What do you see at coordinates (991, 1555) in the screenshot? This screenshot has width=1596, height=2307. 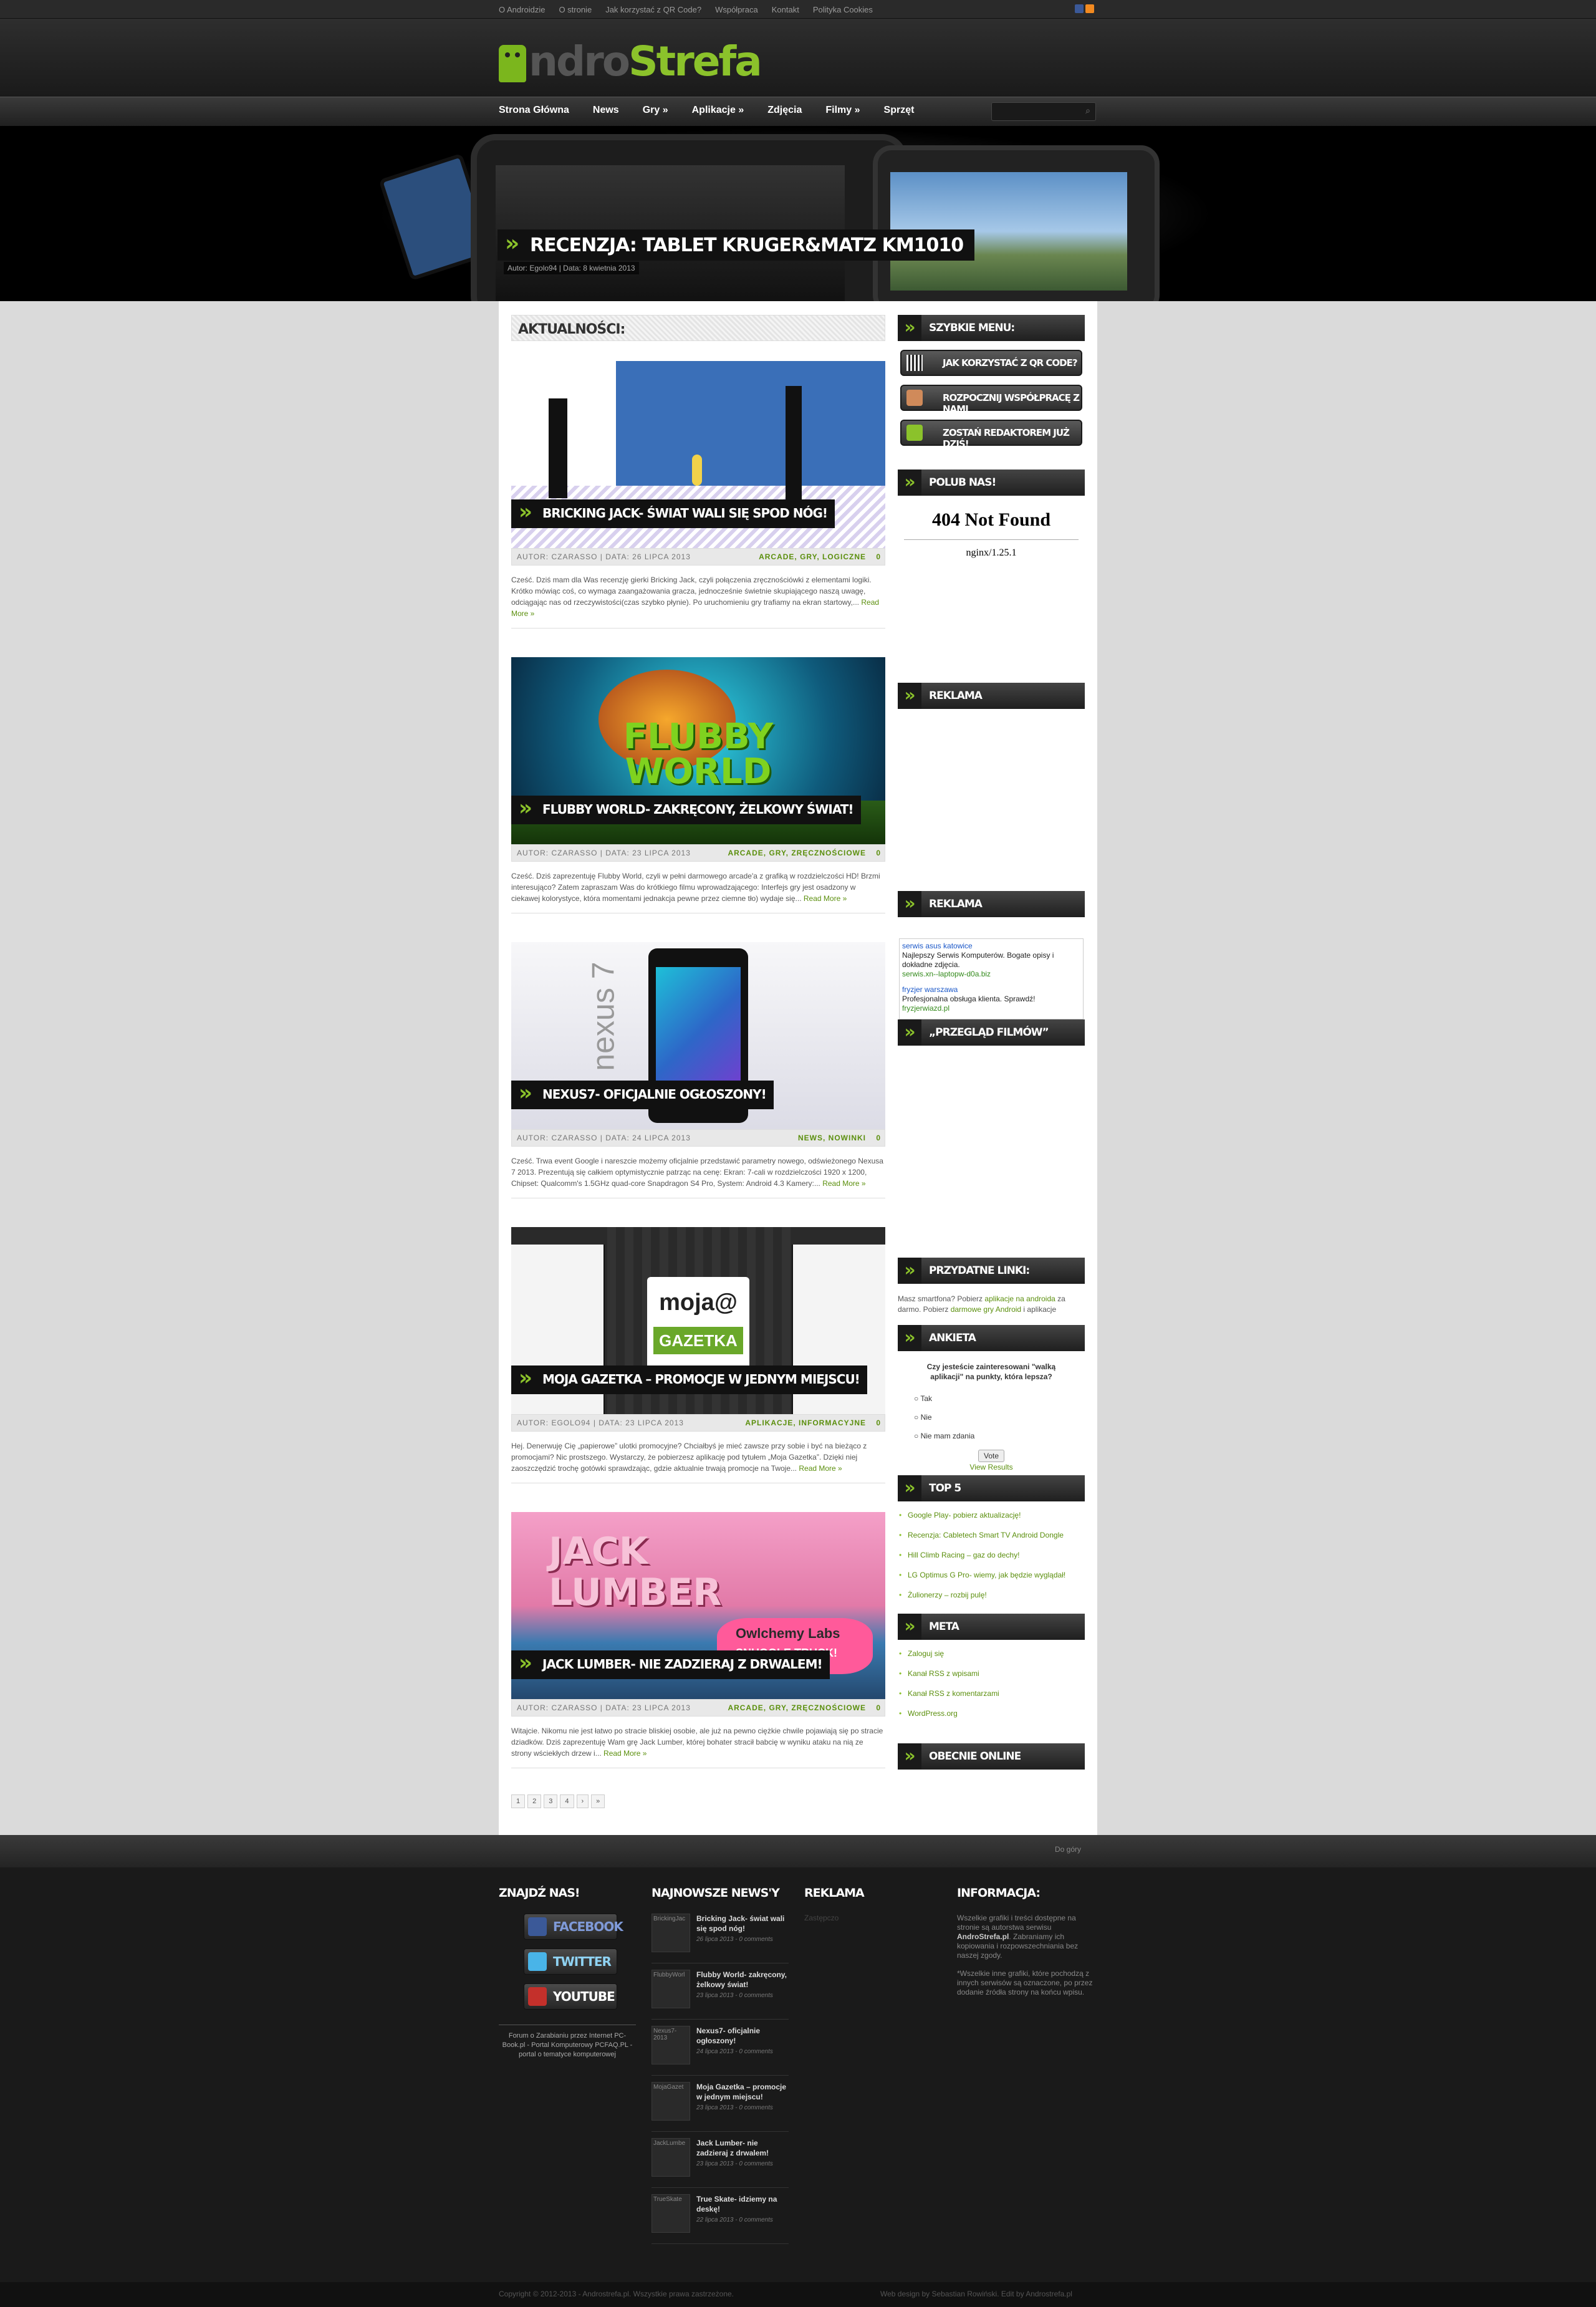 I see `top5-item: Hill Climb Racing – gaz do dechy!` at bounding box center [991, 1555].